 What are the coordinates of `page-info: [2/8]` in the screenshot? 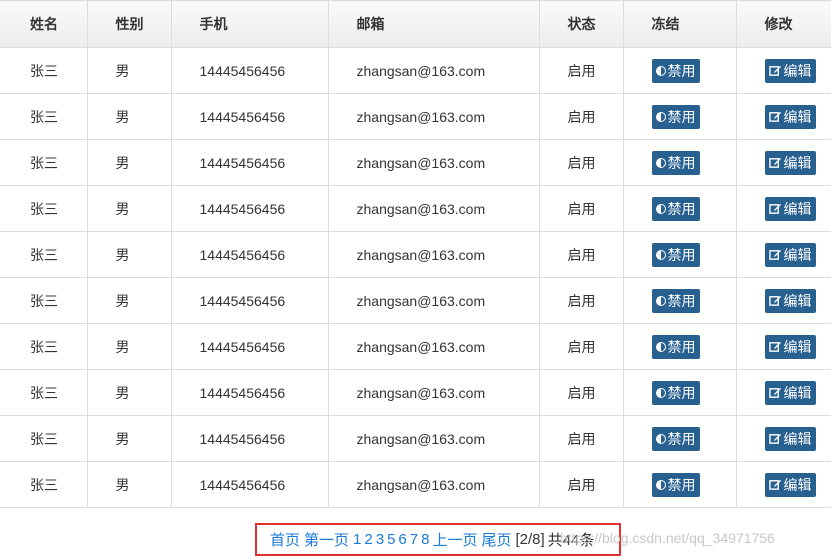 It's located at (530, 539).